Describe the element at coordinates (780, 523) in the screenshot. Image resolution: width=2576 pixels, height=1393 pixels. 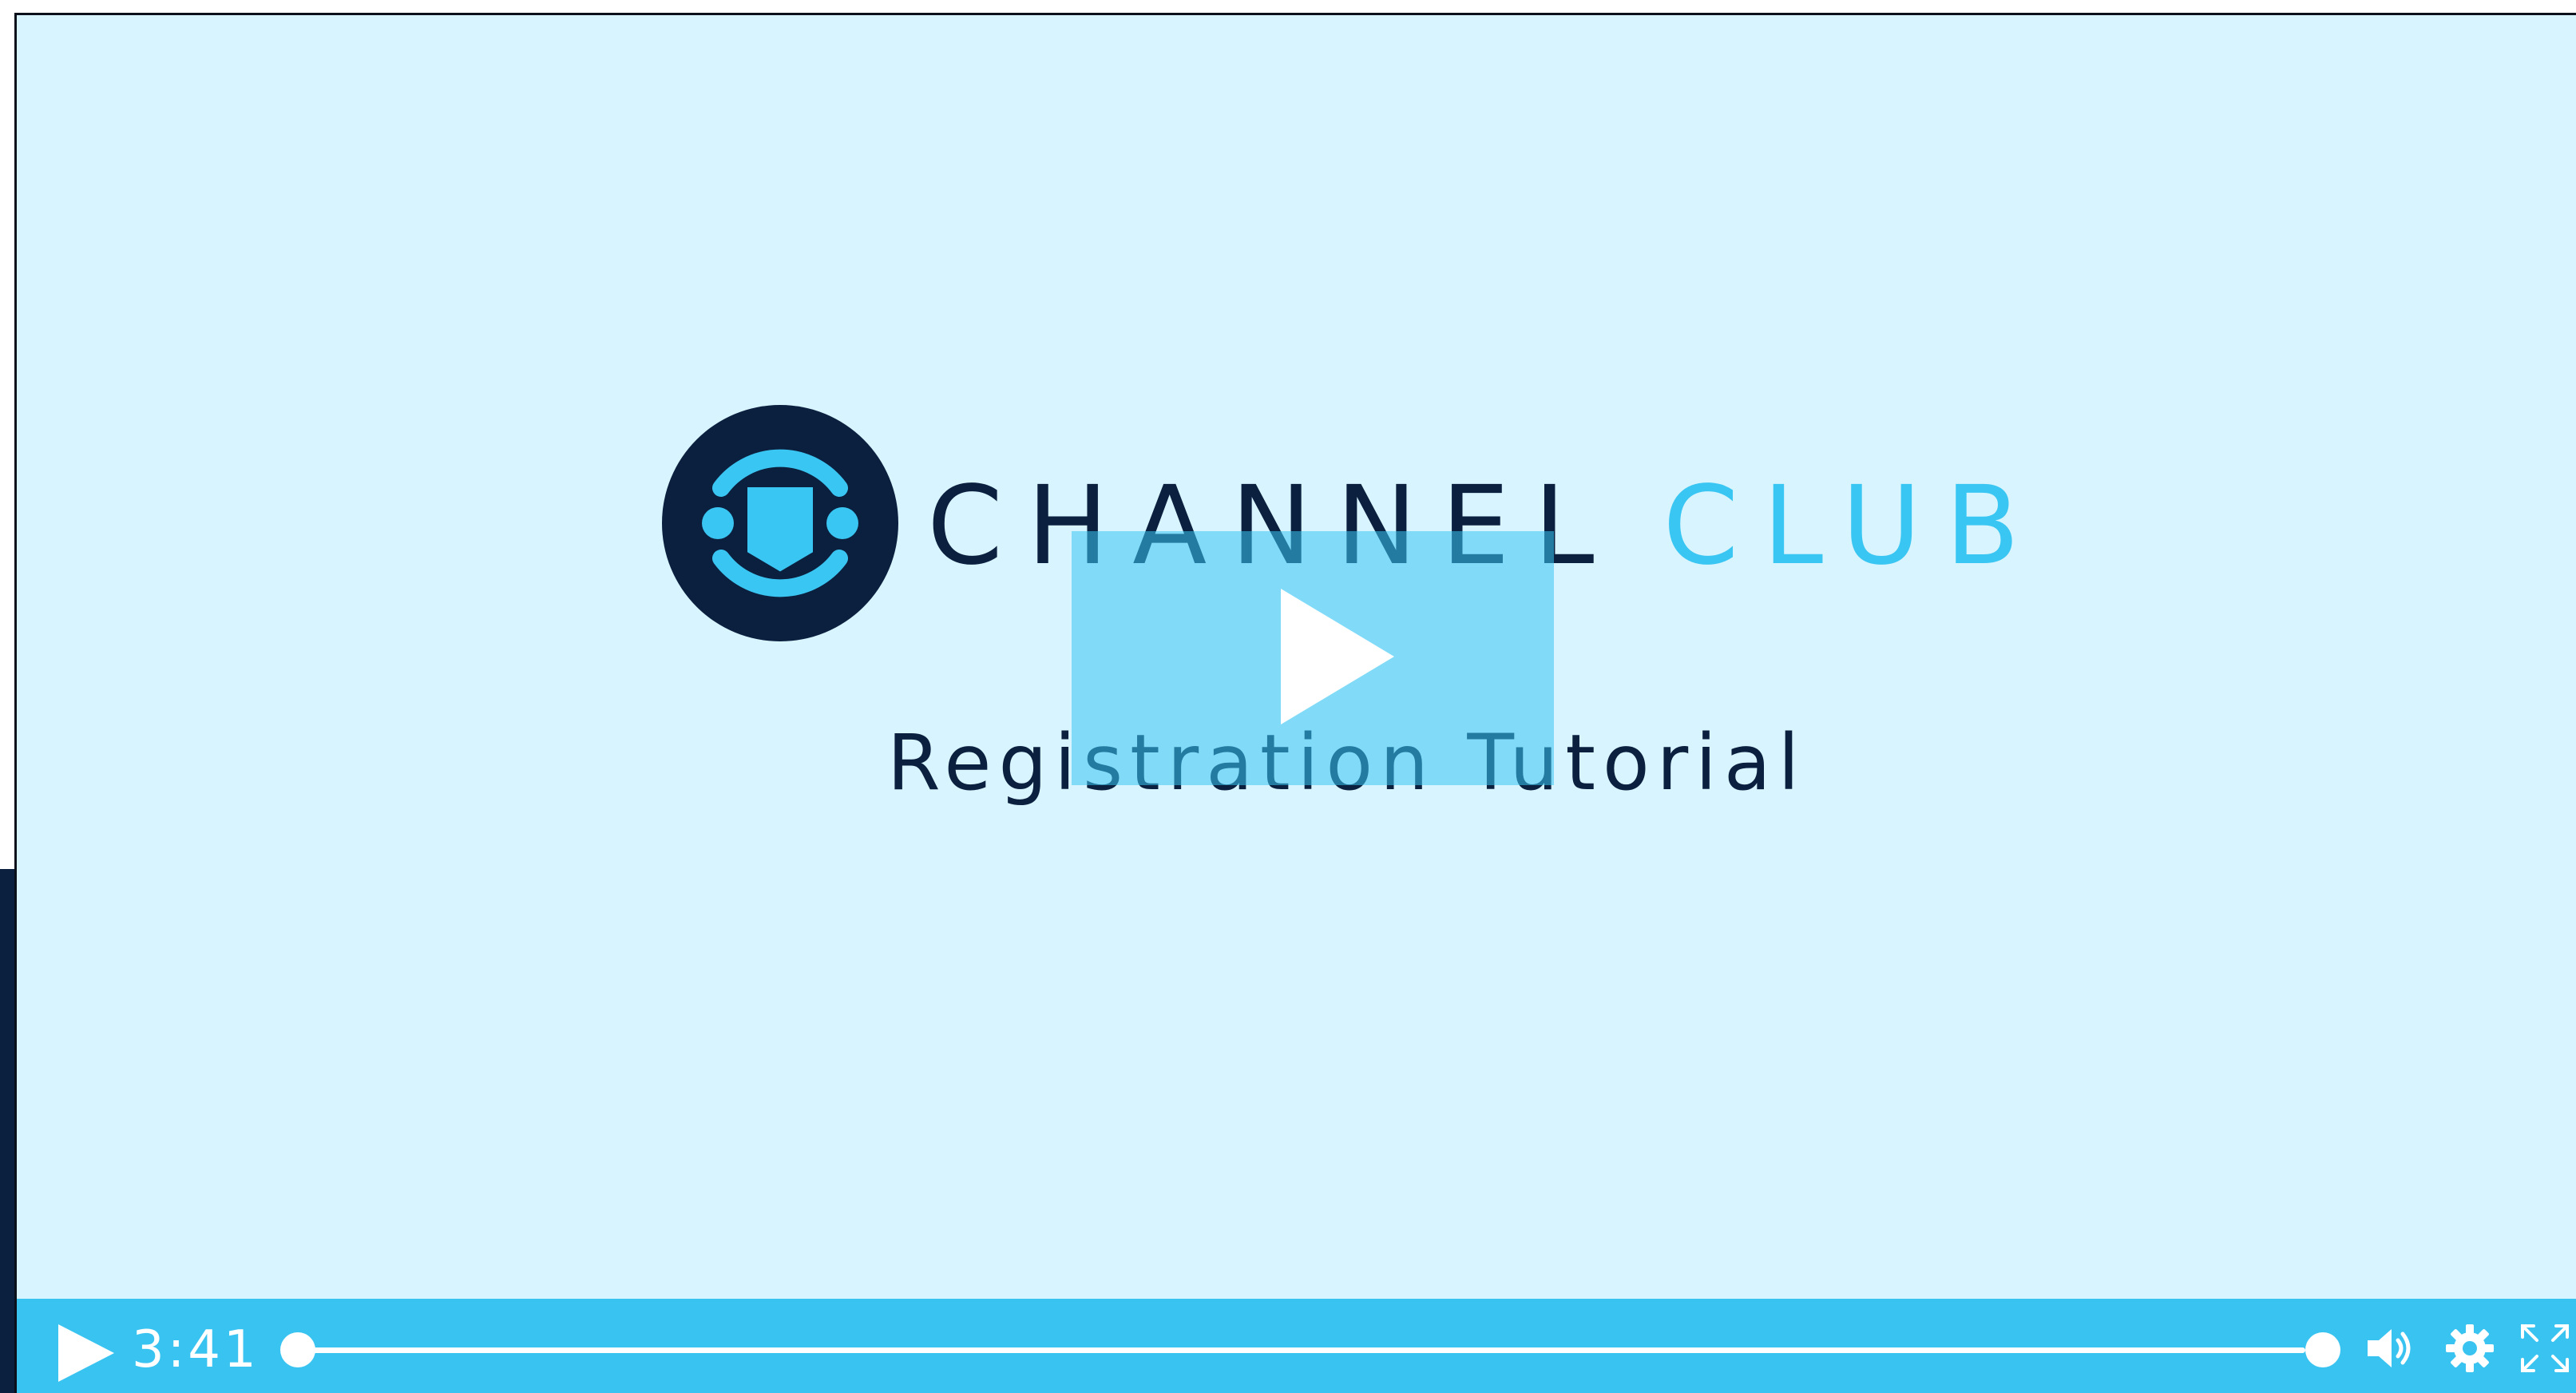
I see `channel-club-logo-icon` at that location.